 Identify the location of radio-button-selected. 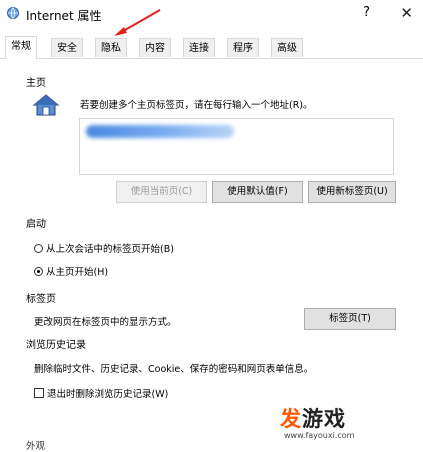
(38, 271).